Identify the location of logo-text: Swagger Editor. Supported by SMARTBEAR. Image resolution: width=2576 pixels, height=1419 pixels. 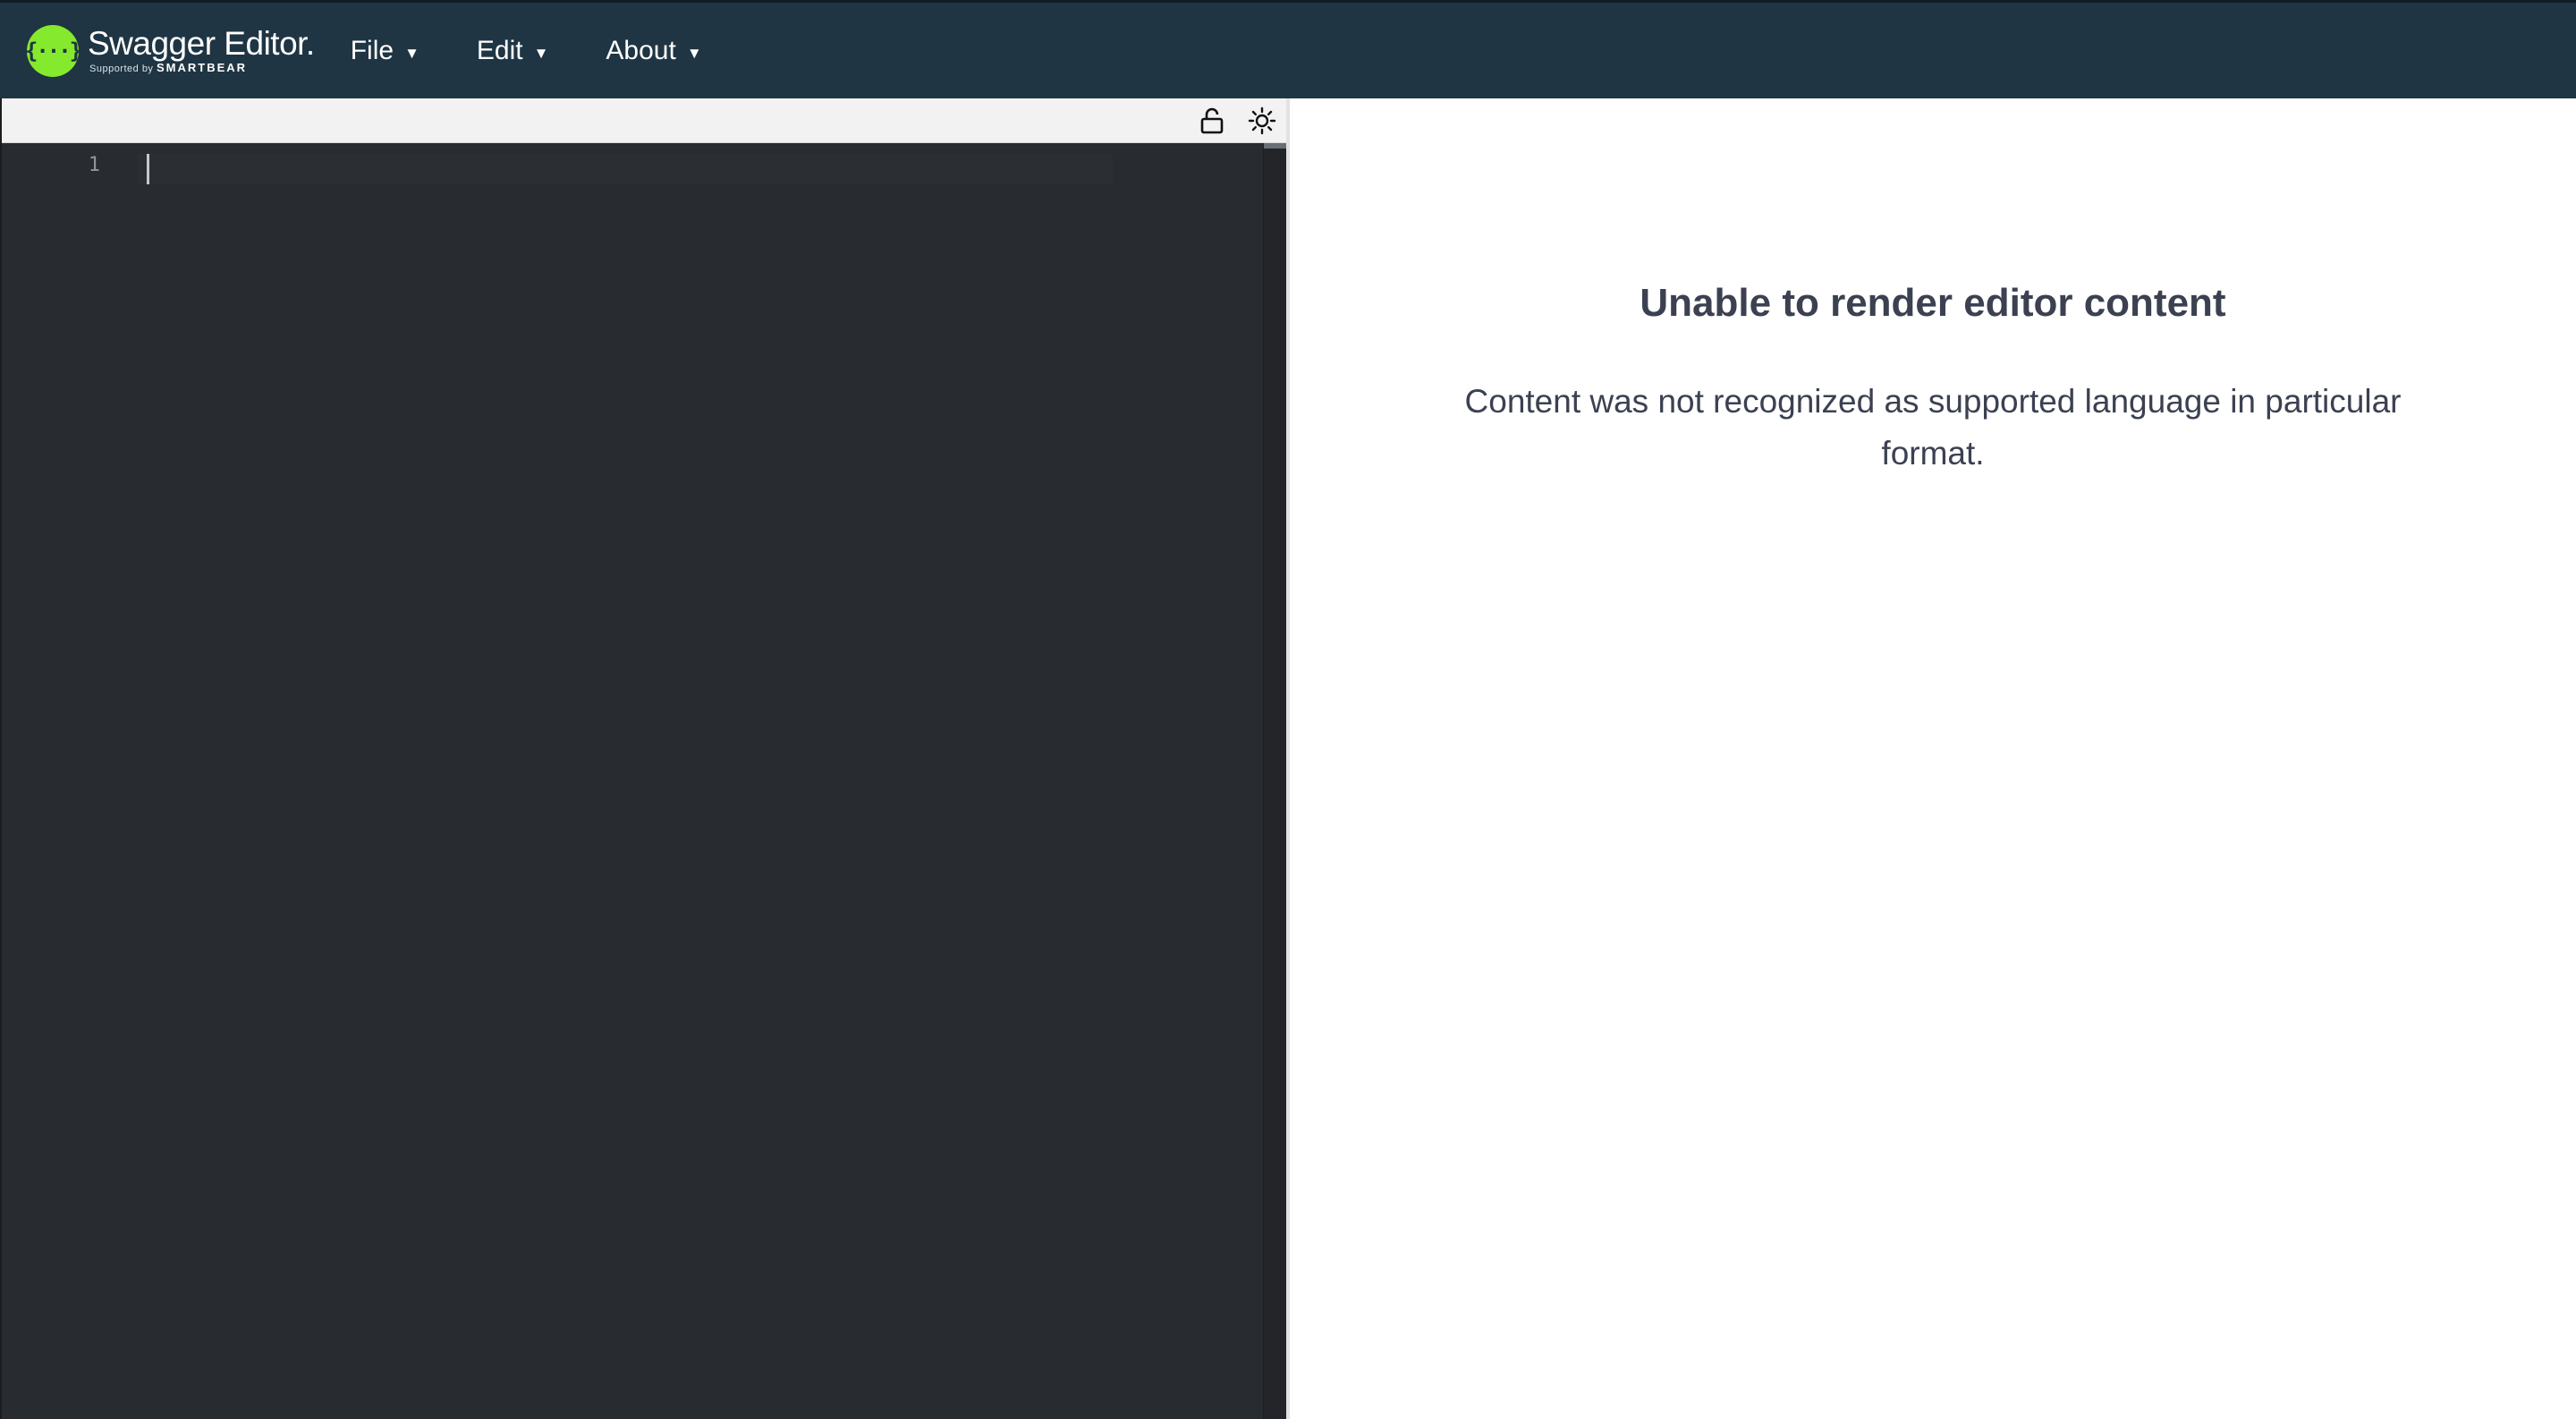
(201, 50).